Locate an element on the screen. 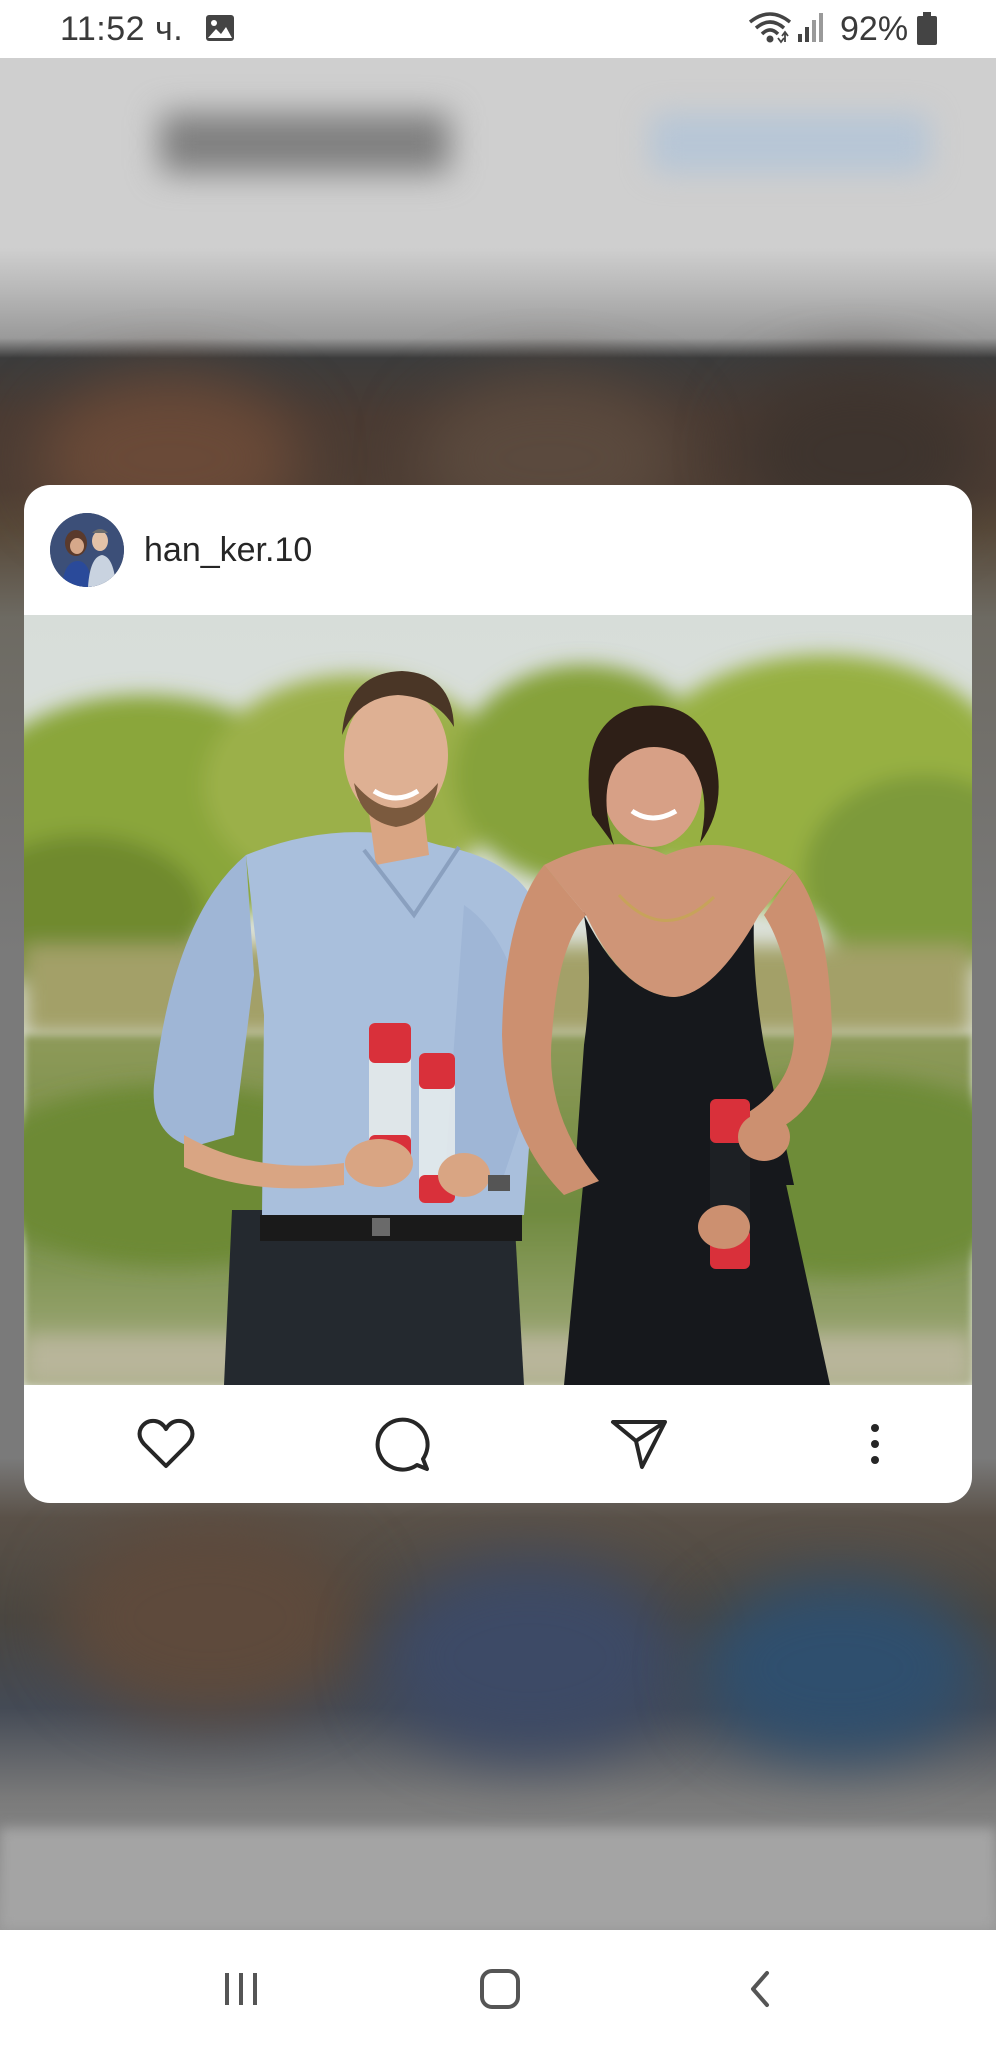 The width and height of the screenshot is (996, 2048). wifi-icon is located at coordinates (770, 28).